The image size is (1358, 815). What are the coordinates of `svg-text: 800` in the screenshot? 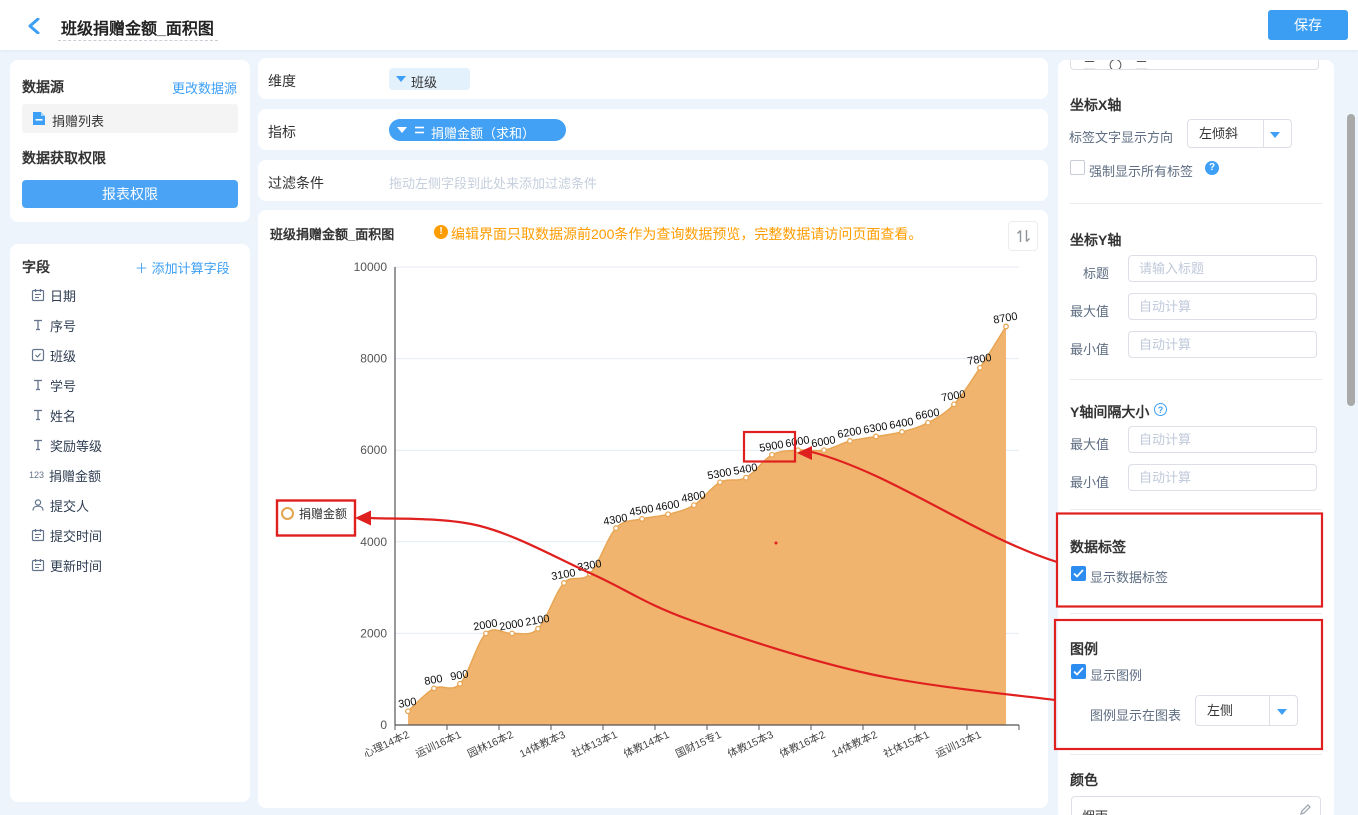 It's located at (433, 680).